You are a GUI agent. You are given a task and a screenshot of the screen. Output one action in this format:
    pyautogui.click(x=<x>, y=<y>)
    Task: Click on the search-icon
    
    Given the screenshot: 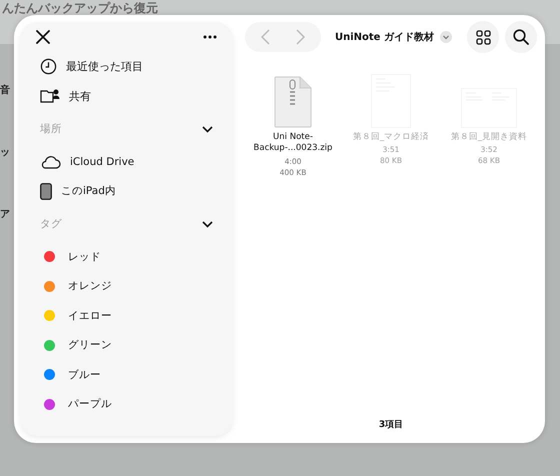 What is the action you would take?
    pyautogui.click(x=521, y=37)
    